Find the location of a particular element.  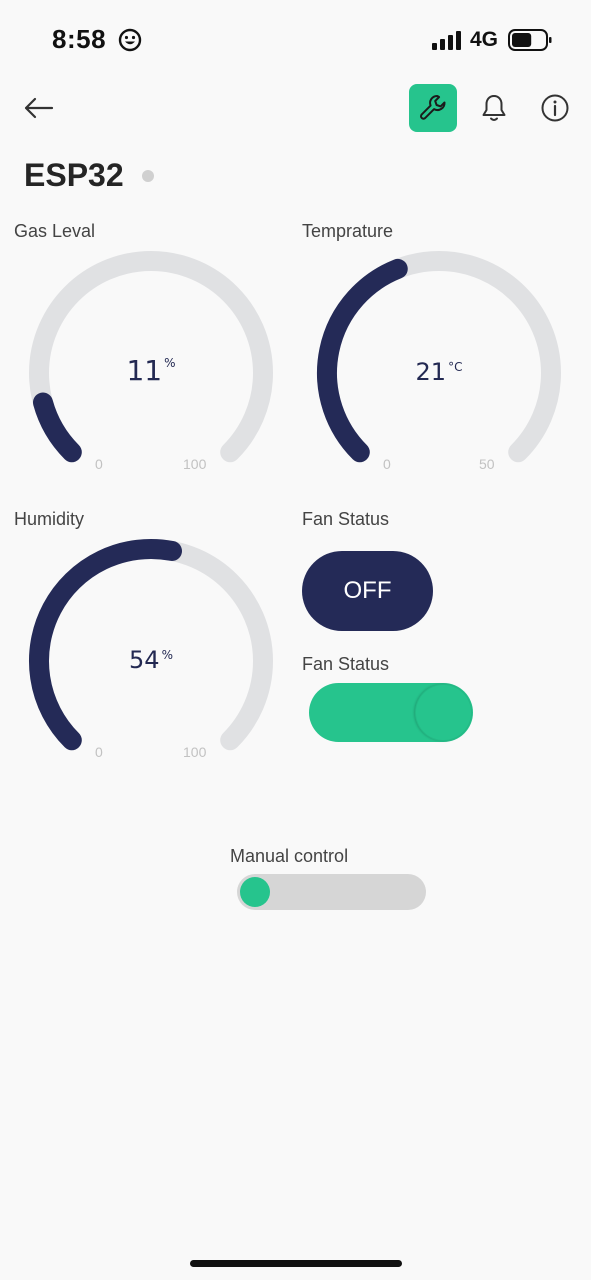

battery-icon is located at coordinates (530, 40).